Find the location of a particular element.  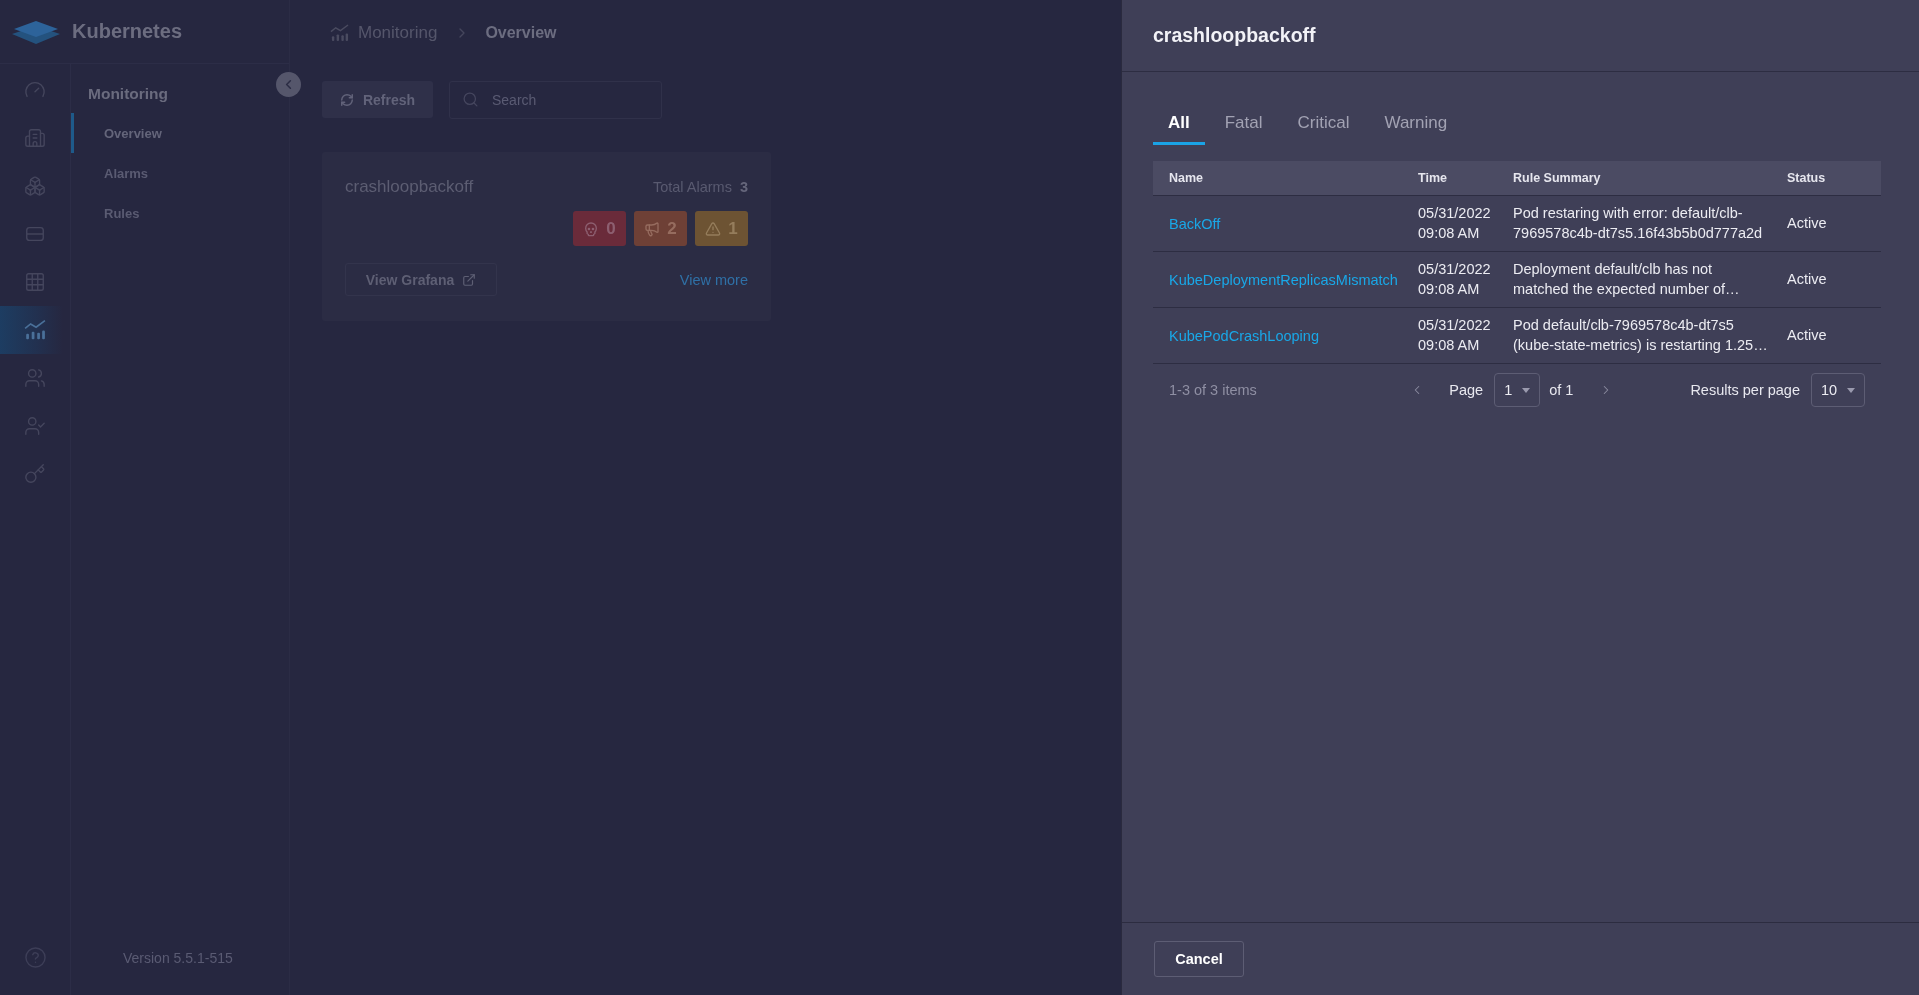

table-cell-text: Pod restaring with error: default/clb-7969578c4b-dt7s5.16f43b5b0d777a2d is located at coordinates (1638, 223).